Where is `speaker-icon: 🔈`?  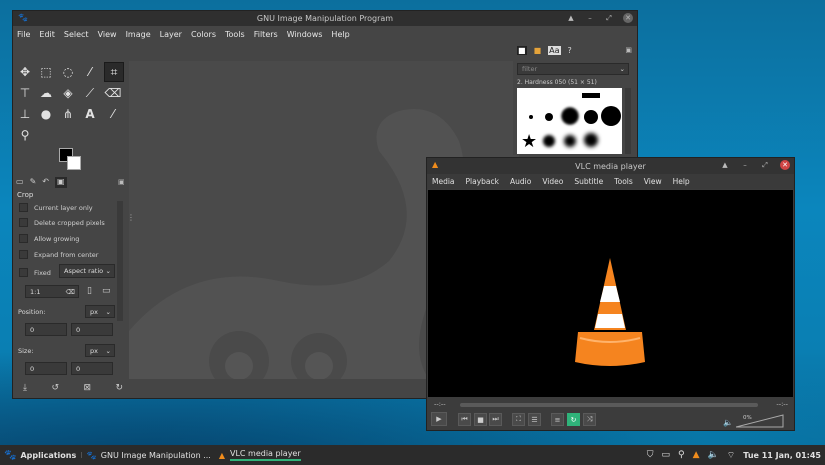 speaker-icon: 🔈 is located at coordinates (728, 422).